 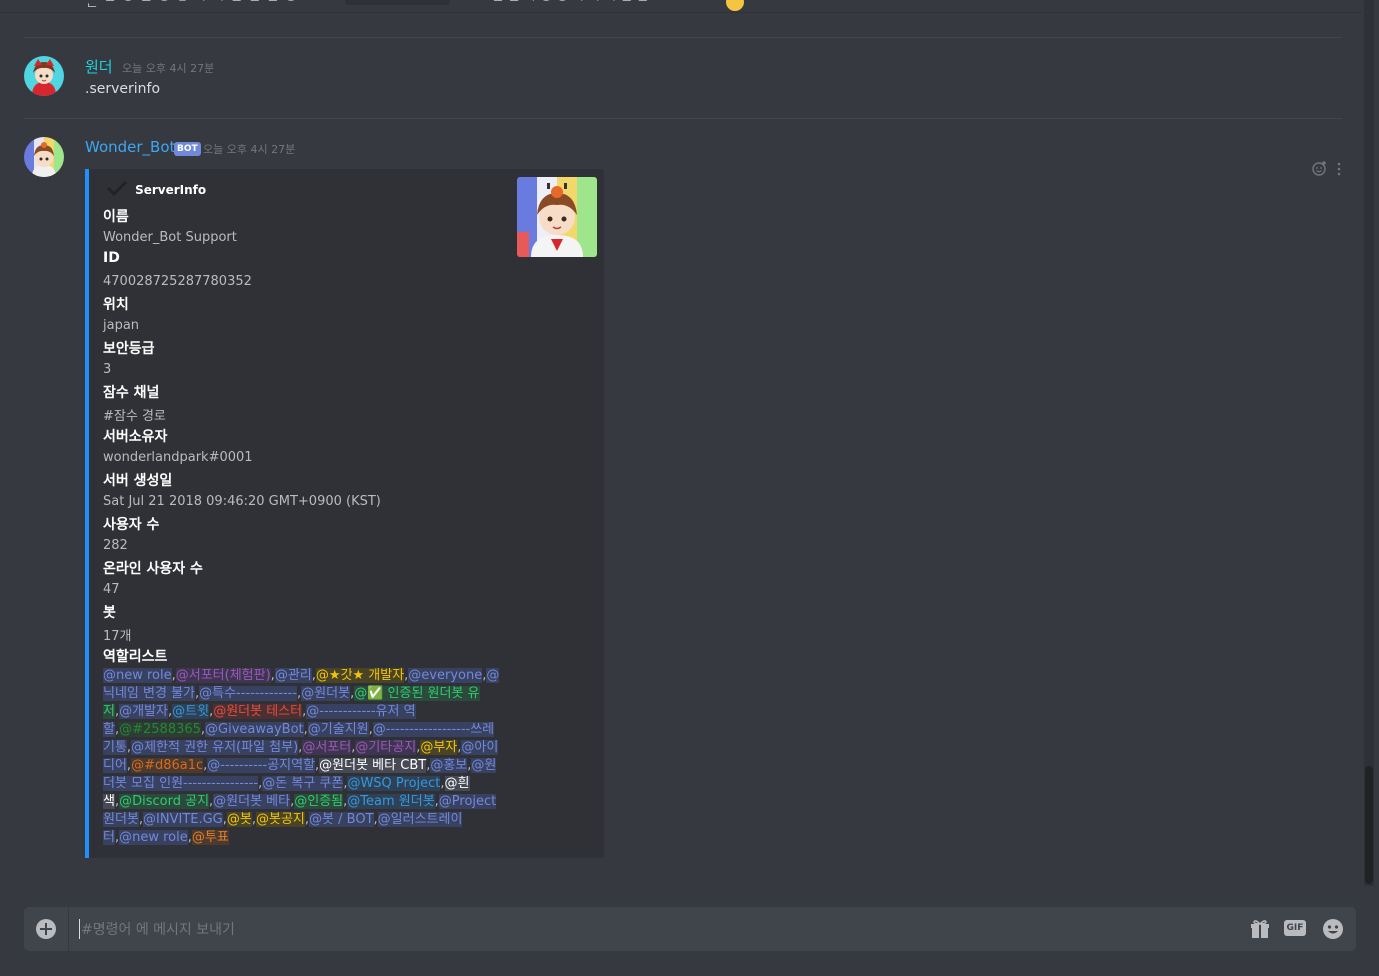 What do you see at coordinates (280, 819) in the screenshot?
I see `role-mention: @봇공지` at bounding box center [280, 819].